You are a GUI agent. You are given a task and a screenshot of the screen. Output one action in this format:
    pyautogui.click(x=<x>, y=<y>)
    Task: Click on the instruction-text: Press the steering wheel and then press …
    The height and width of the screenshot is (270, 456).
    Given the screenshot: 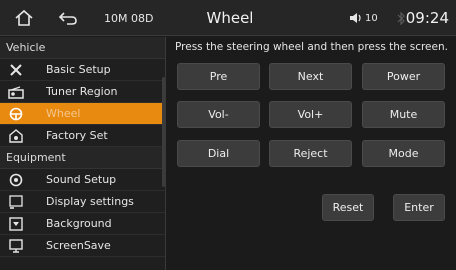 What is the action you would take?
    pyautogui.click(x=311, y=47)
    